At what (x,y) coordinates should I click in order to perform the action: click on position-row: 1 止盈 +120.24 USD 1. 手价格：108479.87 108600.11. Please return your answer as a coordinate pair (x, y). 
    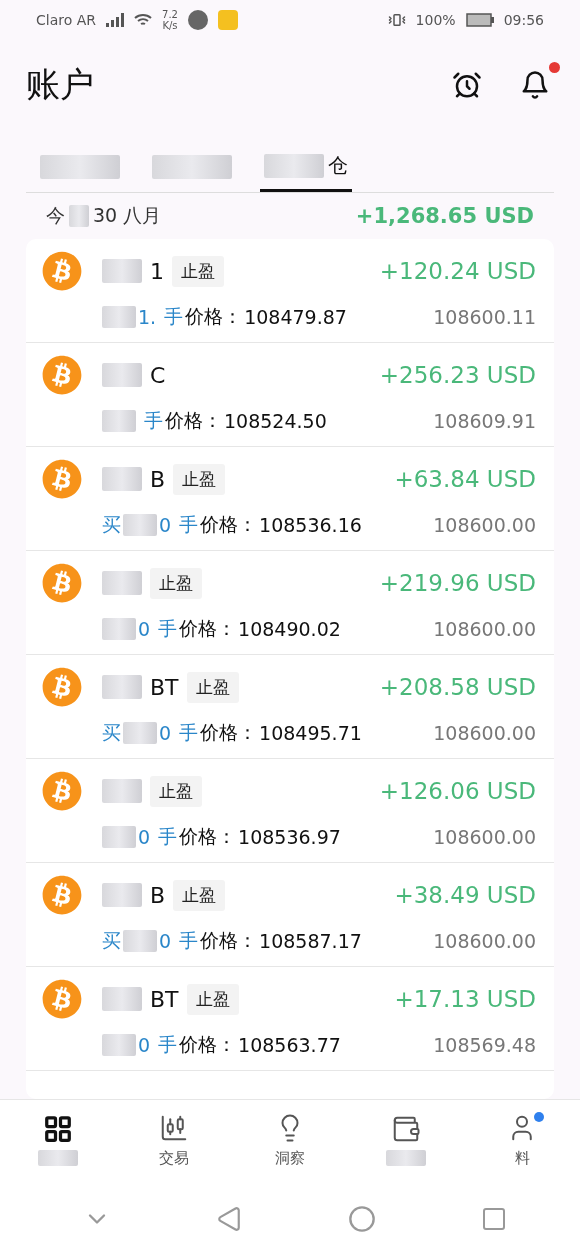
    Looking at the image, I should click on (290, 291).